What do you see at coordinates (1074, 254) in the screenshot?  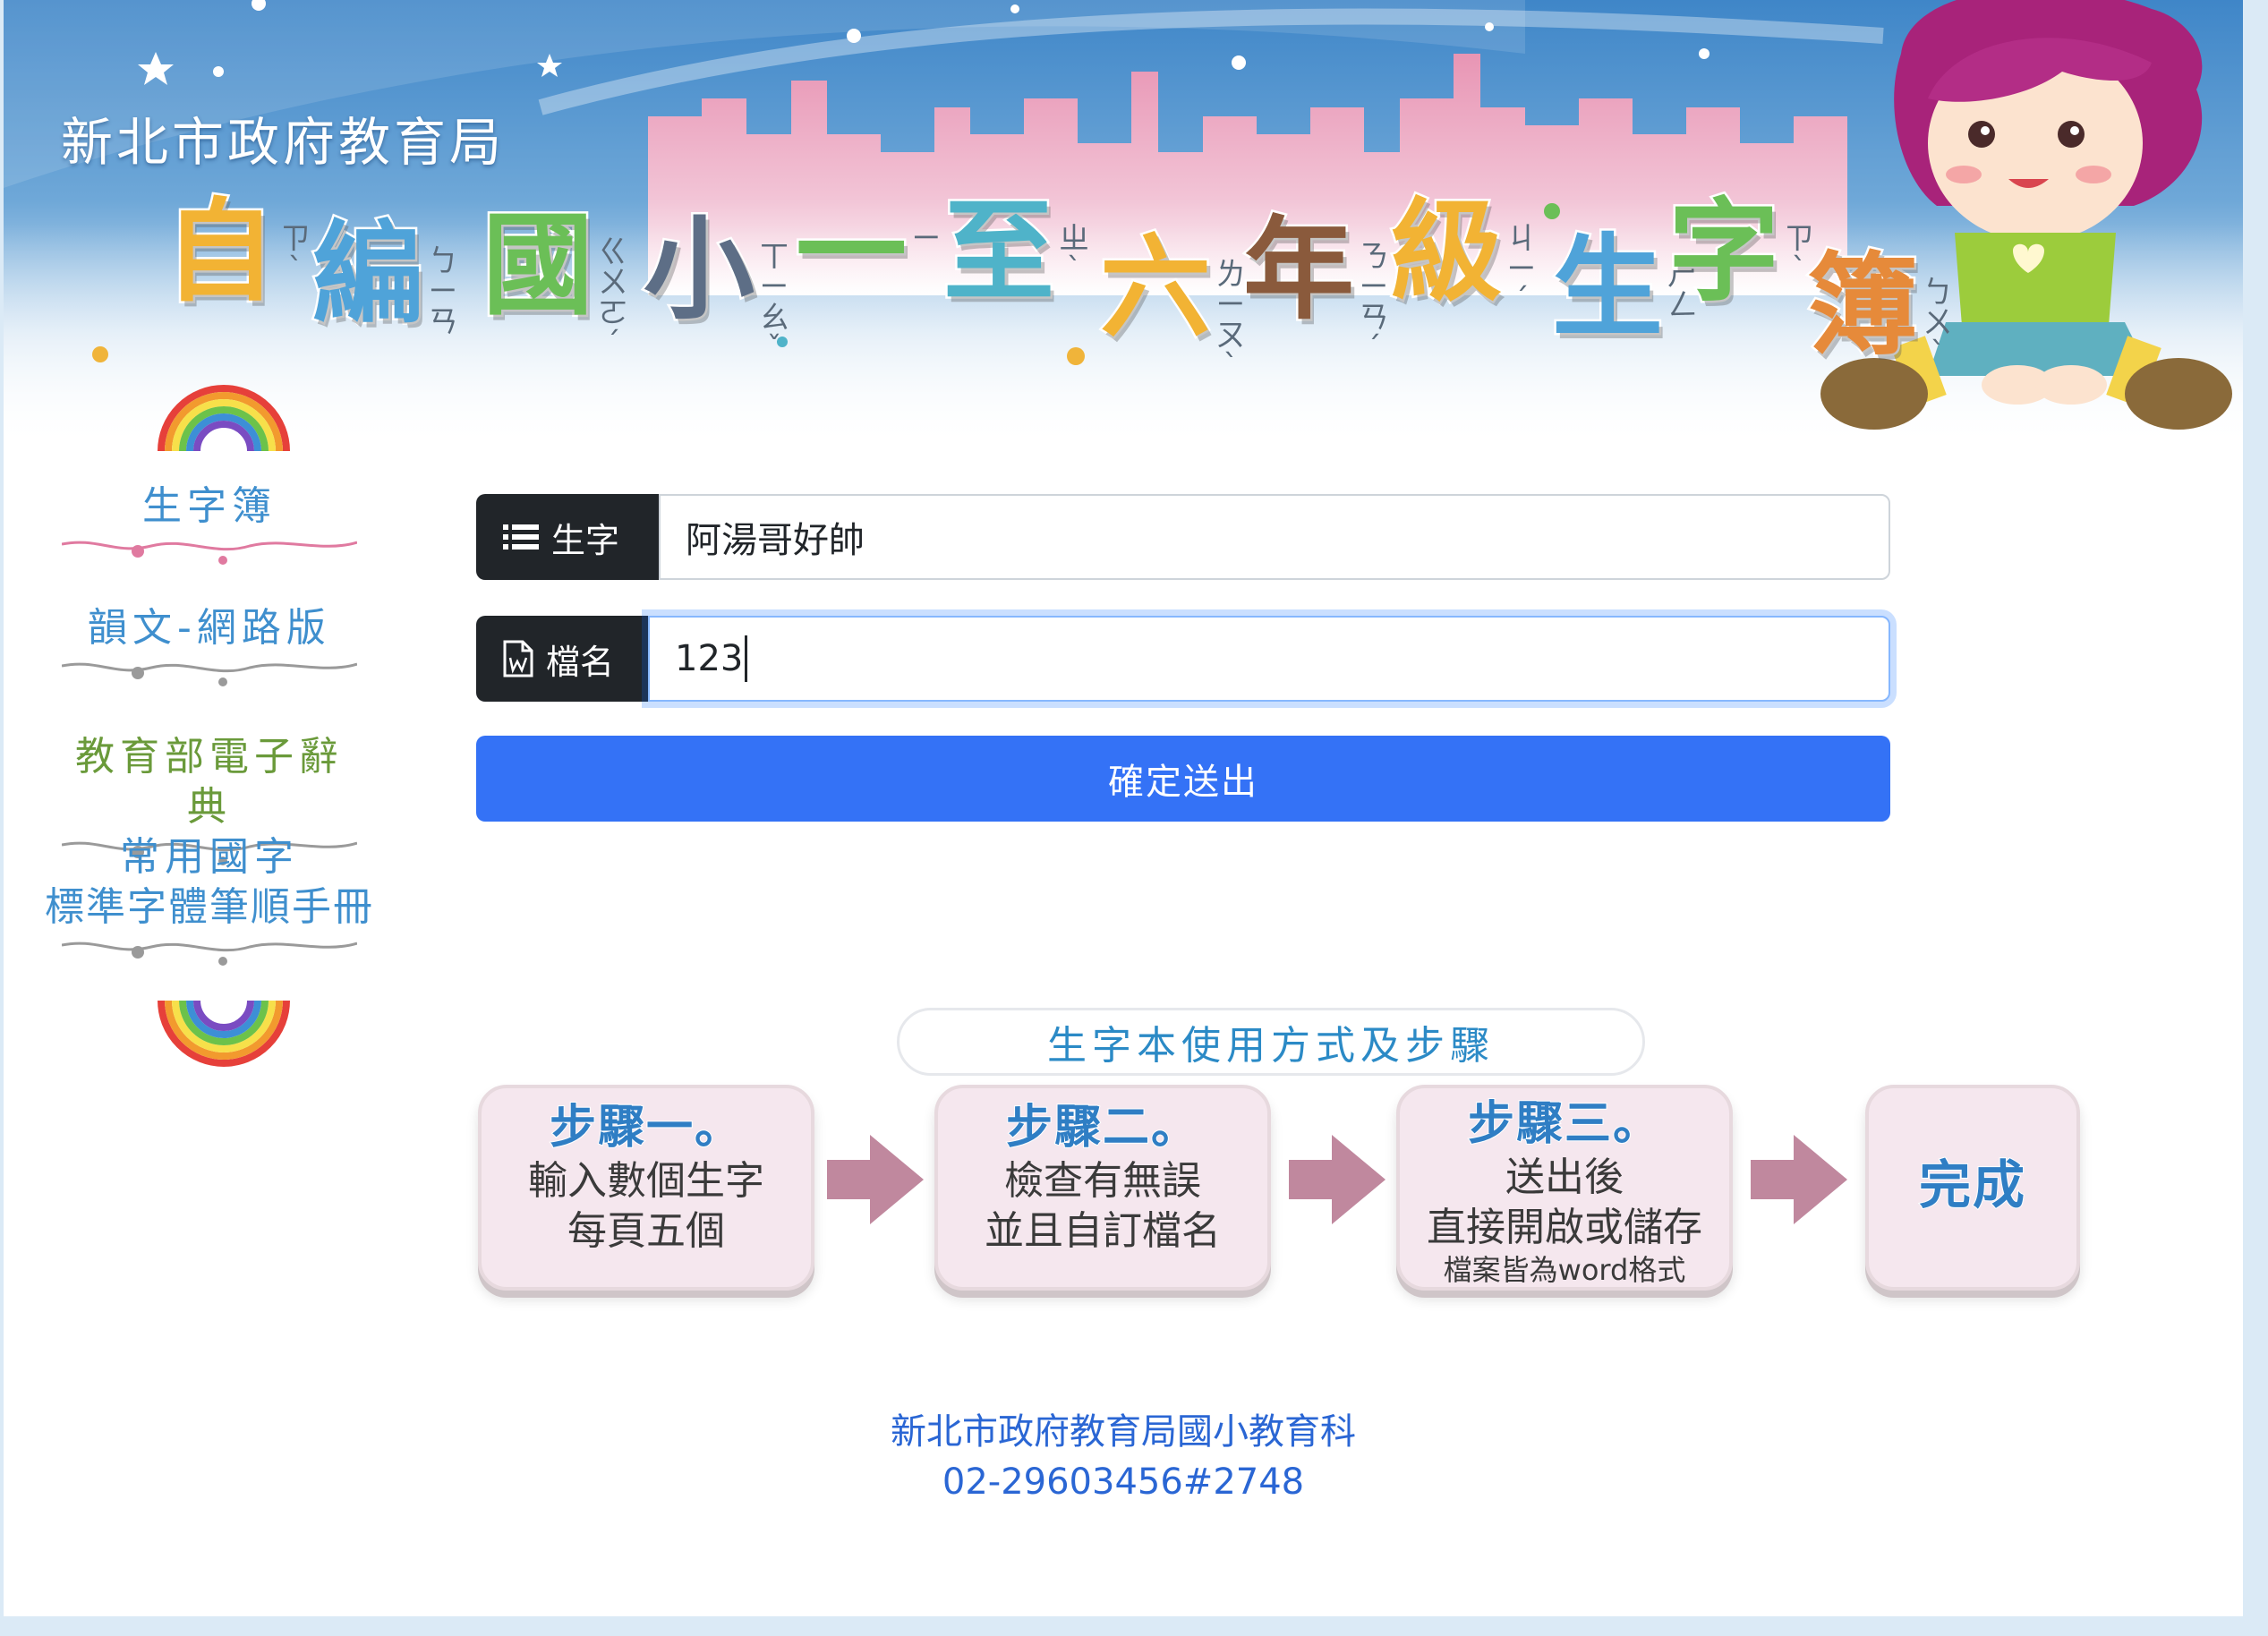 I see `zhuyin-annotation: ㄓˋ` at bounding box center [1074, 254].